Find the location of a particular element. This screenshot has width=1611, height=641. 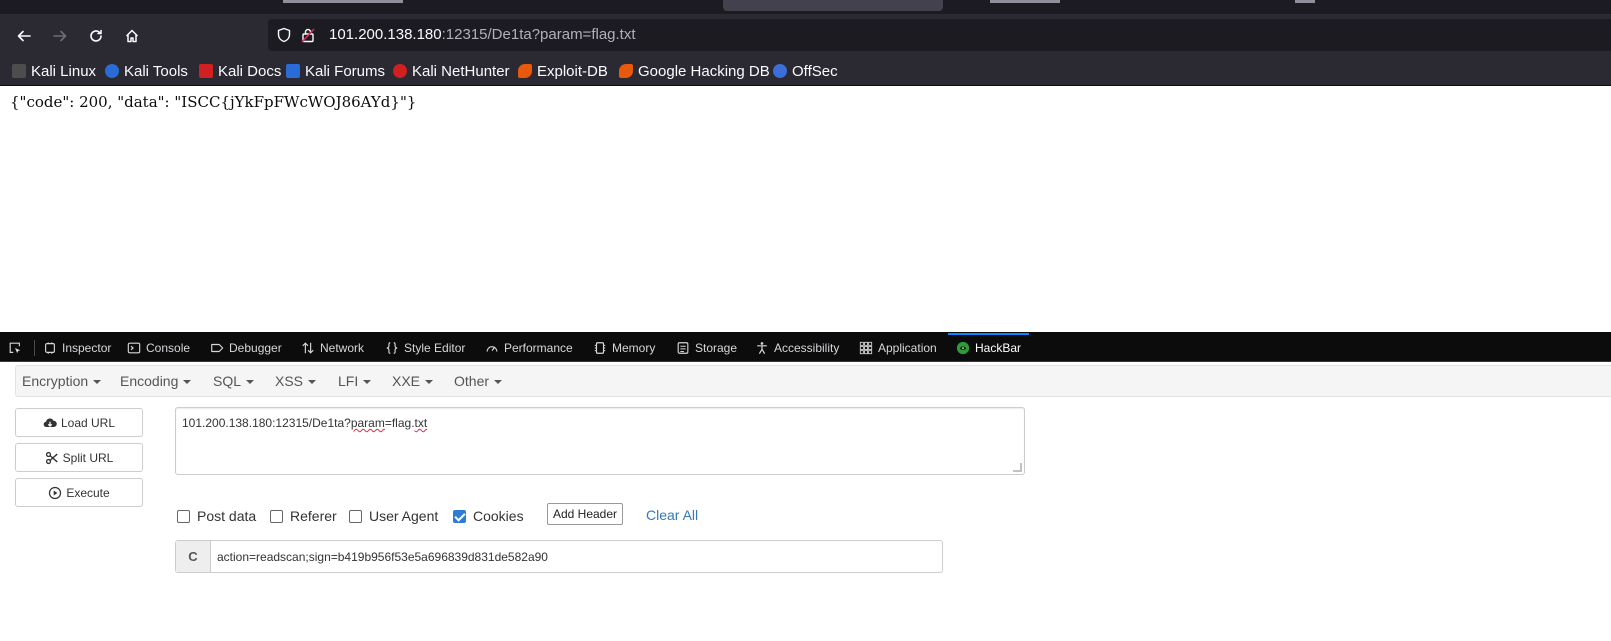

tab-label: Style Editor is located at coordinates (435, 347).